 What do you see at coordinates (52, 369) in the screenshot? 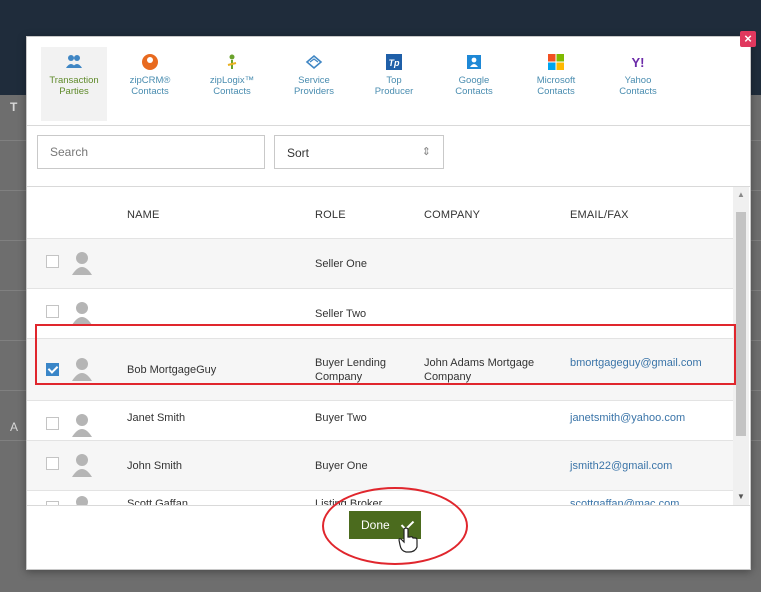
I see `row-checkbox-checked` at bounding box center [52, 369].